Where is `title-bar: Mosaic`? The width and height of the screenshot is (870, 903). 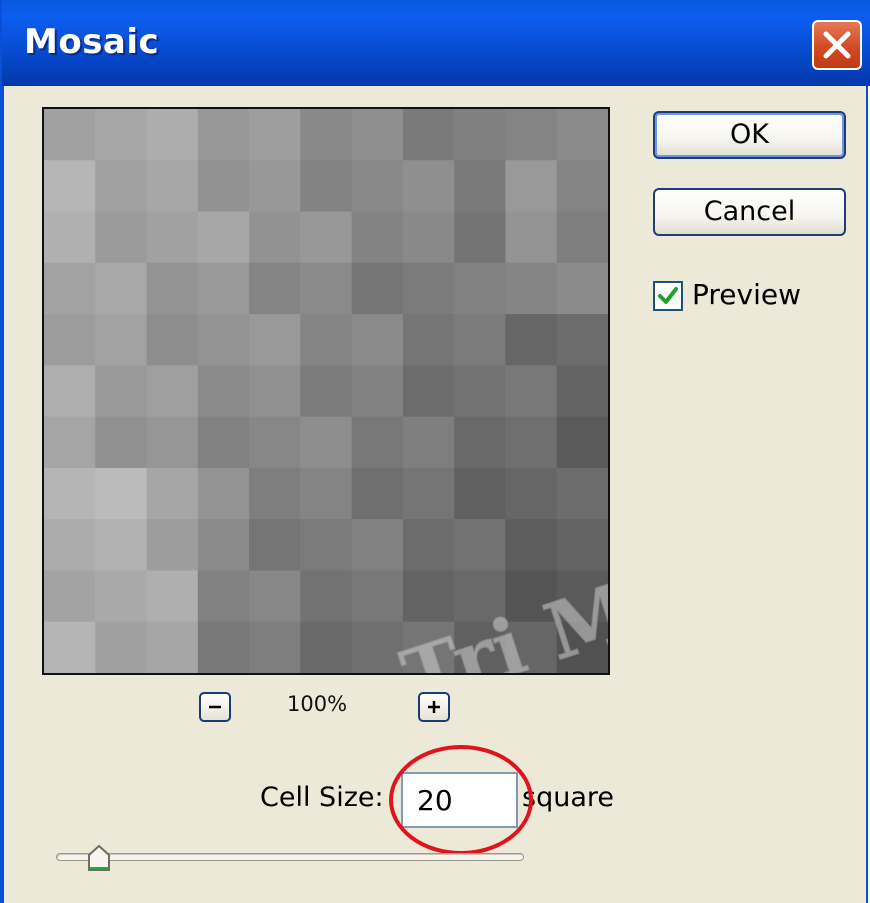 title-bar: Mosaic is located at coordinates (436, 43).